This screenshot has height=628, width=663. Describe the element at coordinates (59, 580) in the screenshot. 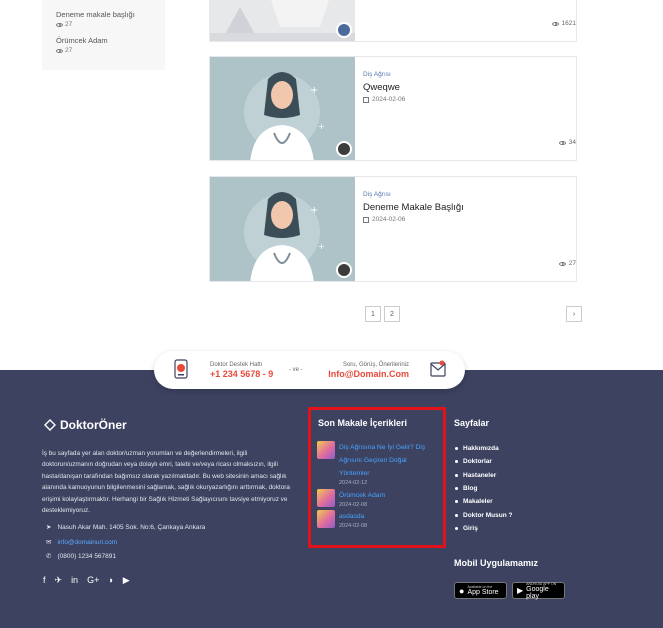

I see `twitter-icon: ✈` at that location.